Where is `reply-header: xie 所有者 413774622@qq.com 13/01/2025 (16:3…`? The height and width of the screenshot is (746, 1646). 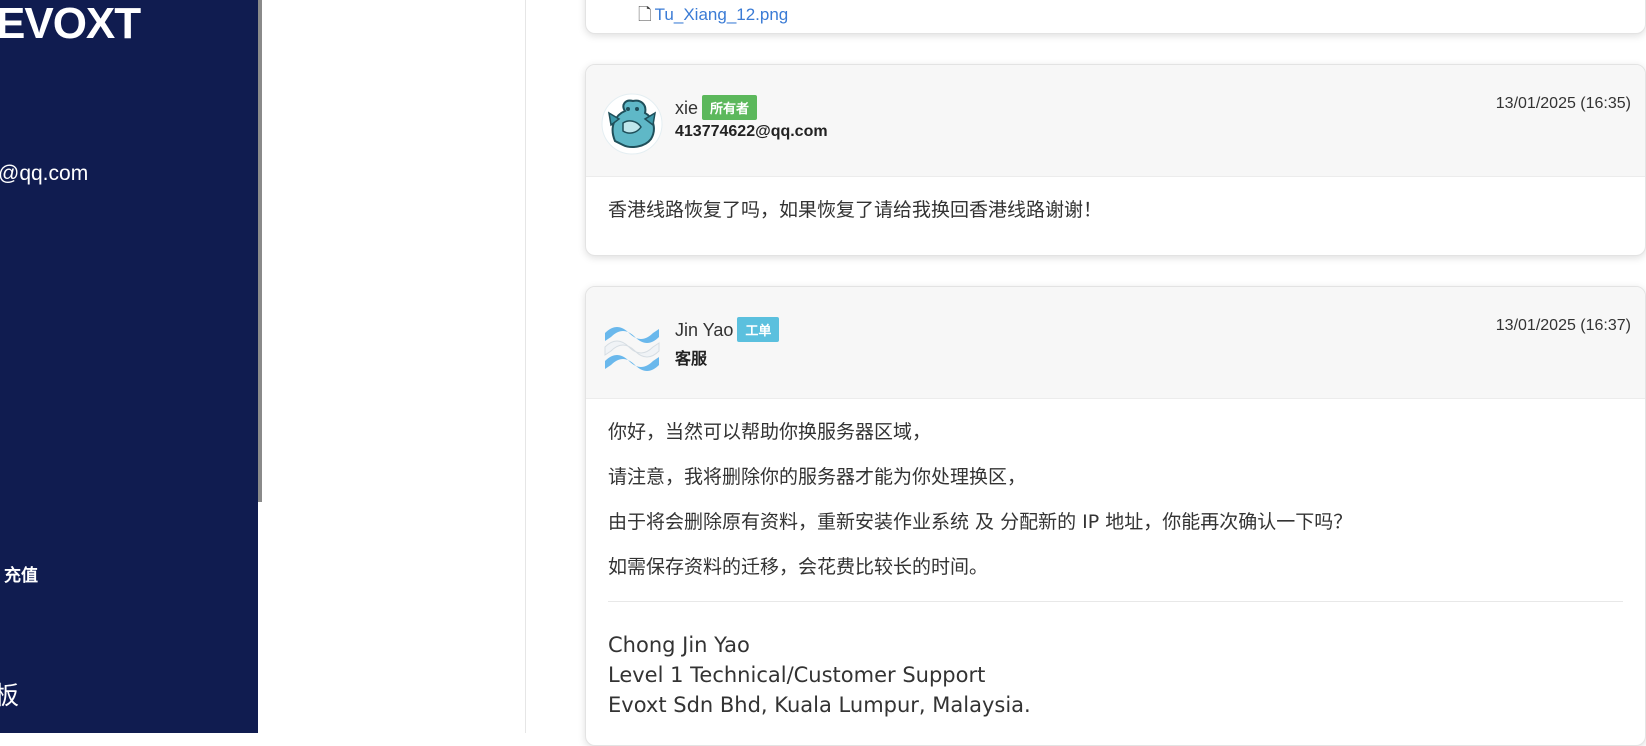 reply-header: xie 所有者 413774622@qq.com 13/01/2025 (16:3… is located at coordinates (1115, 121).